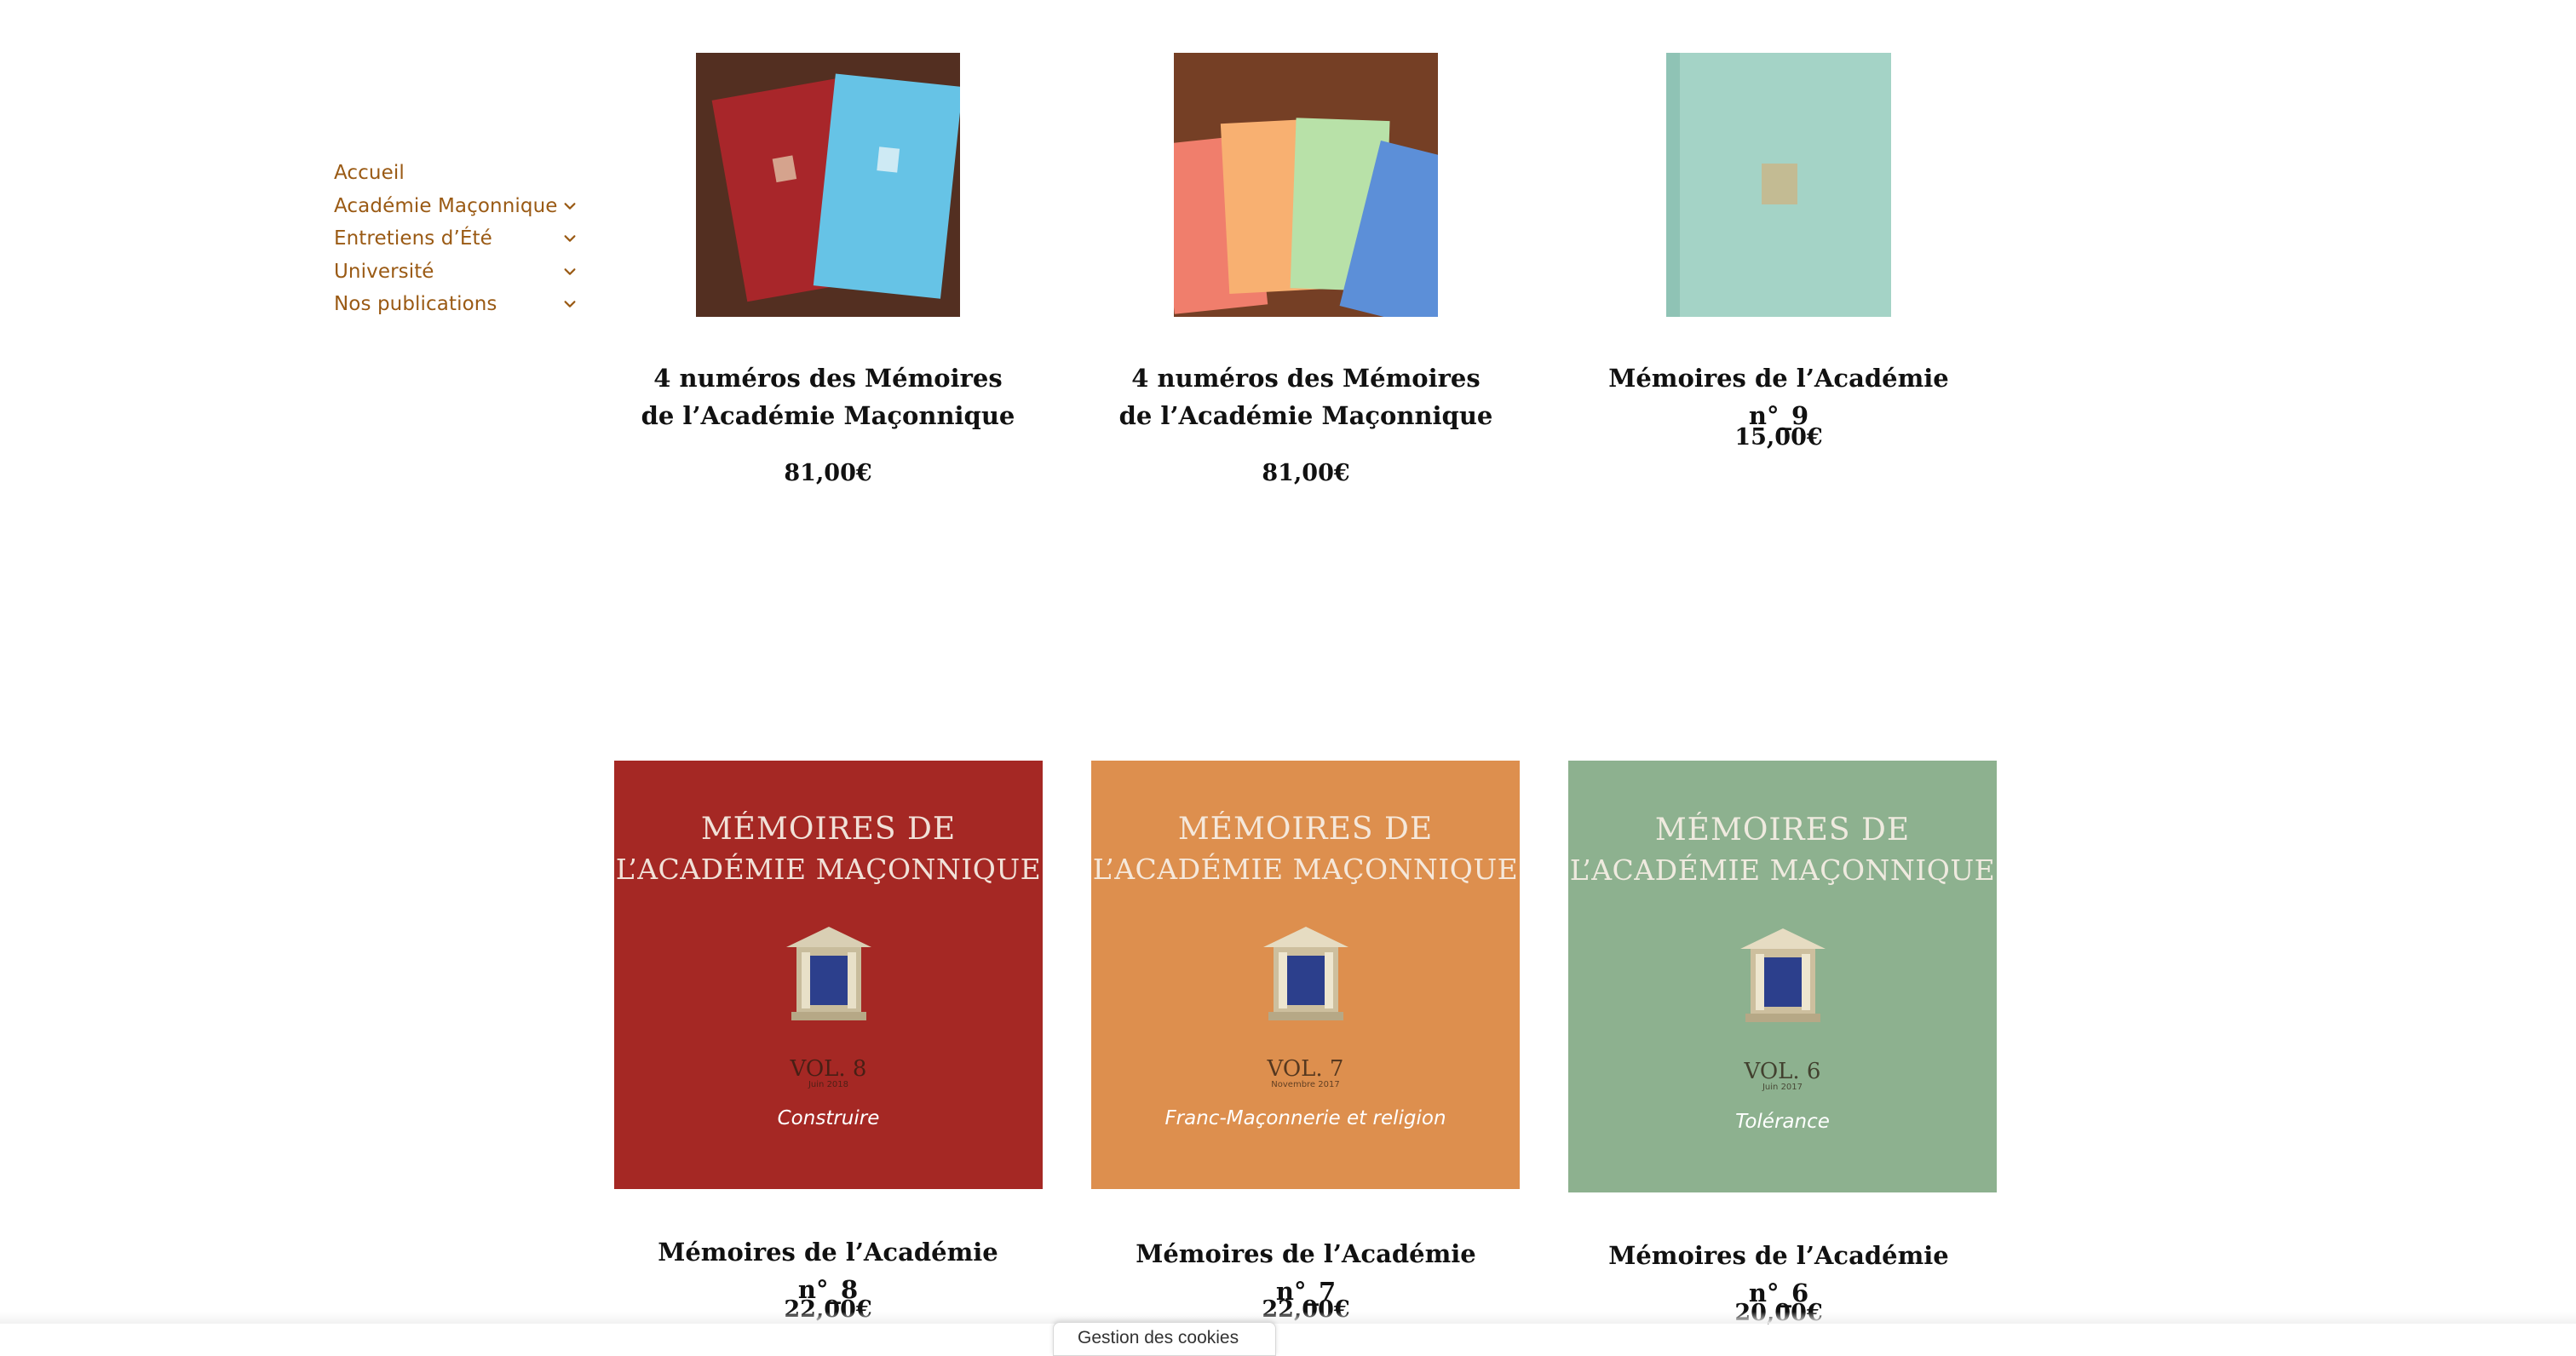  I want to click on cover-date: Juin 2018, so click(829, 1084).